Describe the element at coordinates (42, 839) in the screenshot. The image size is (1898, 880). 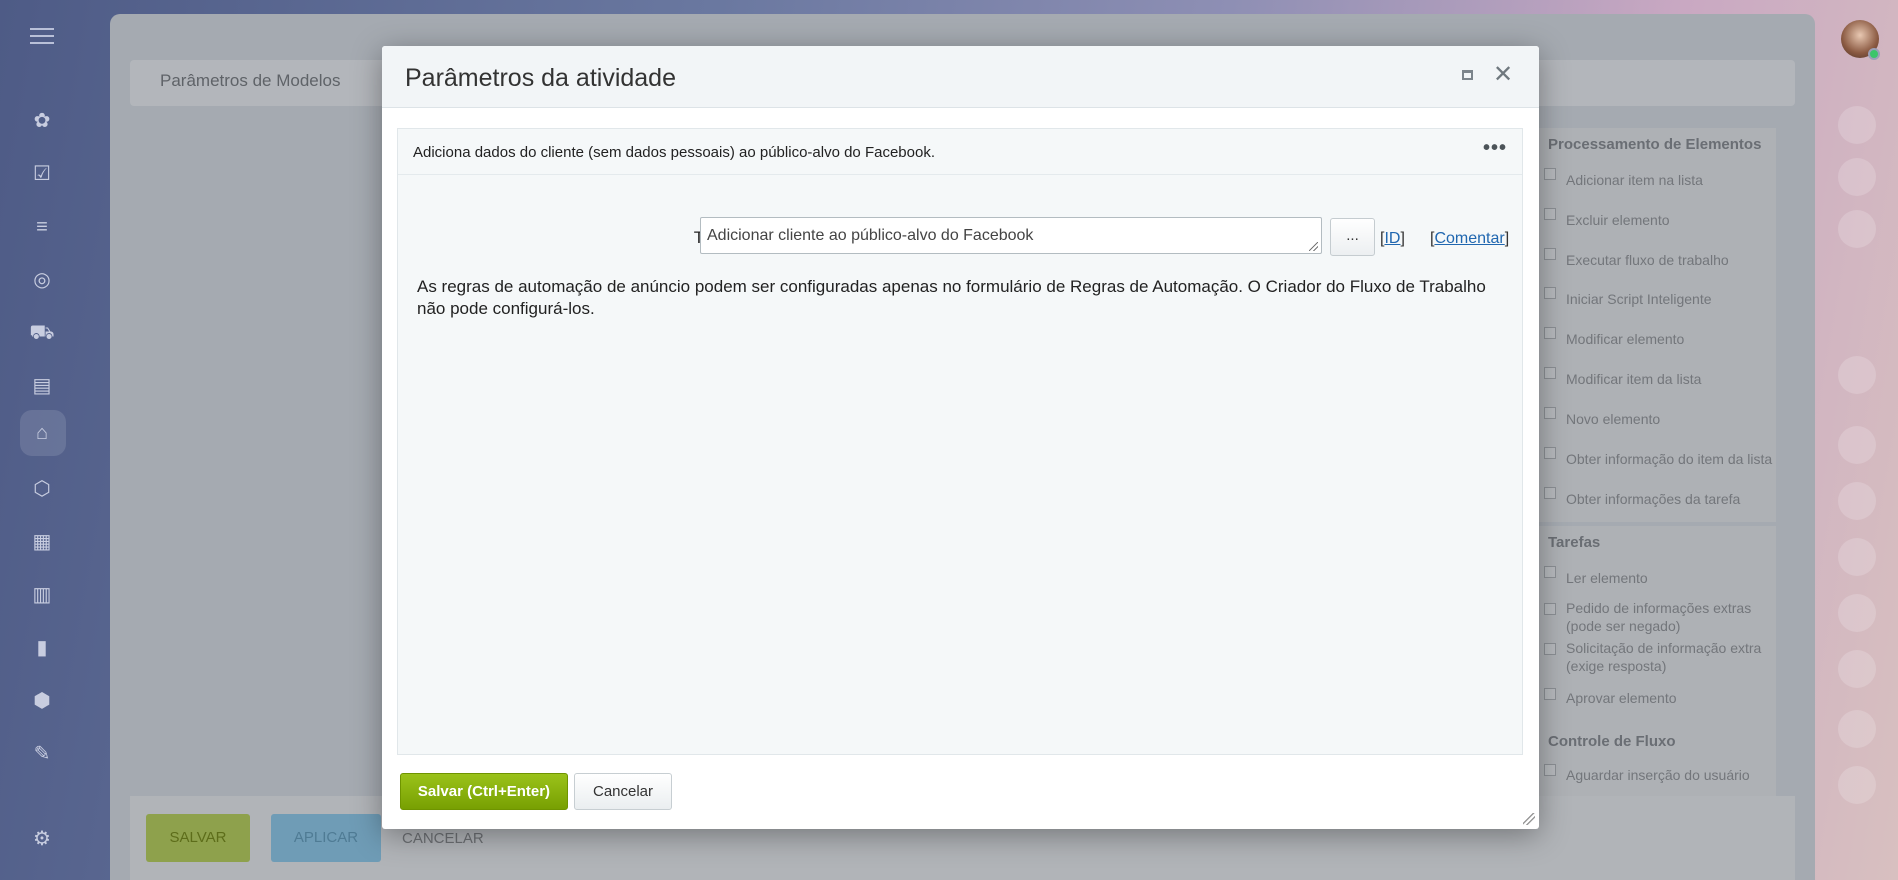
I see `settings-icon: ⚙` at that location.